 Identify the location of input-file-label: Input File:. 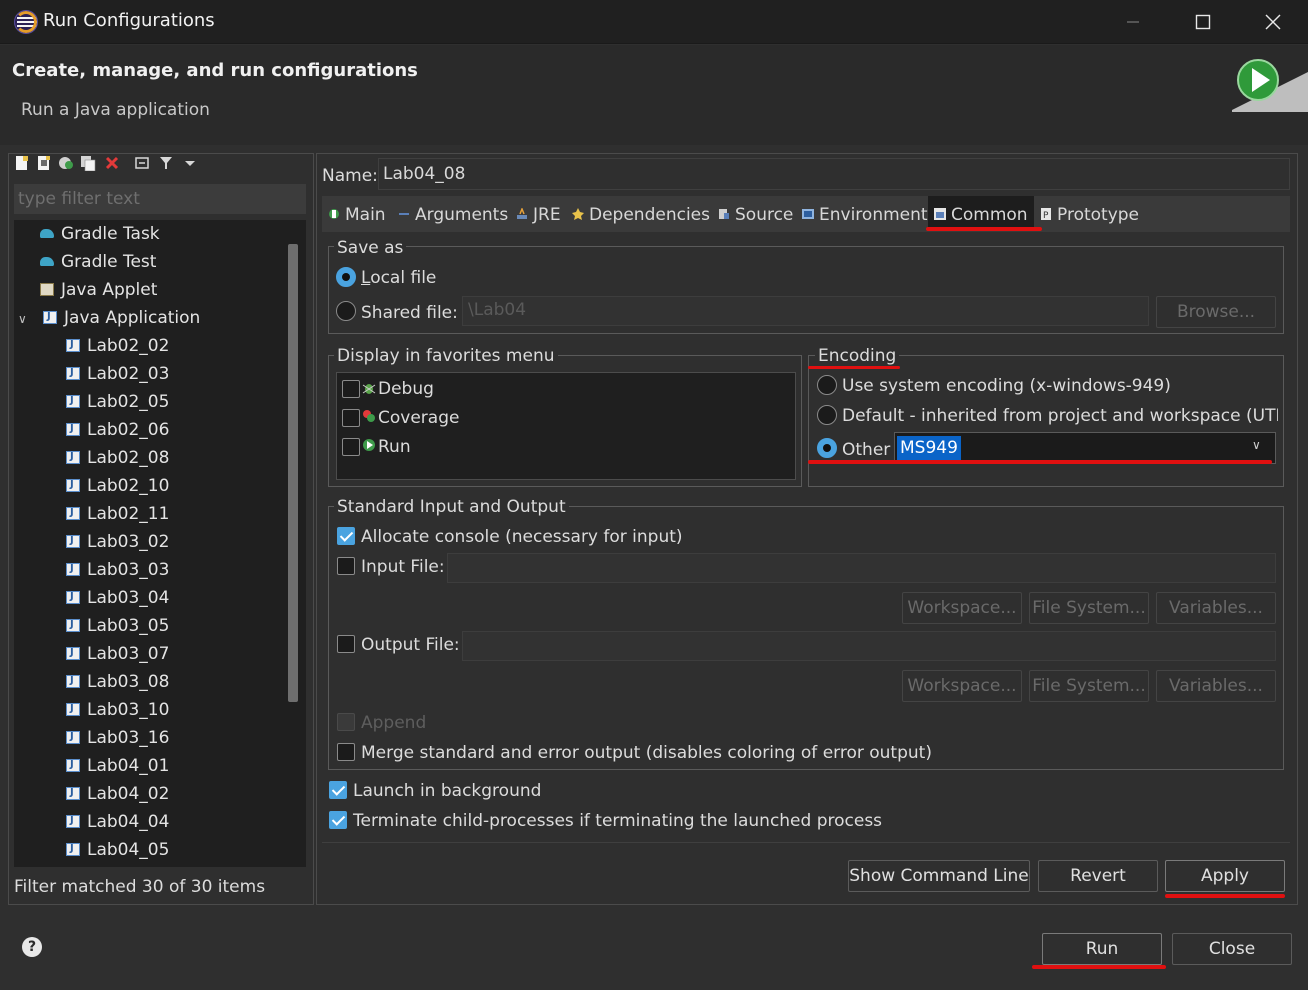
(403, 567).